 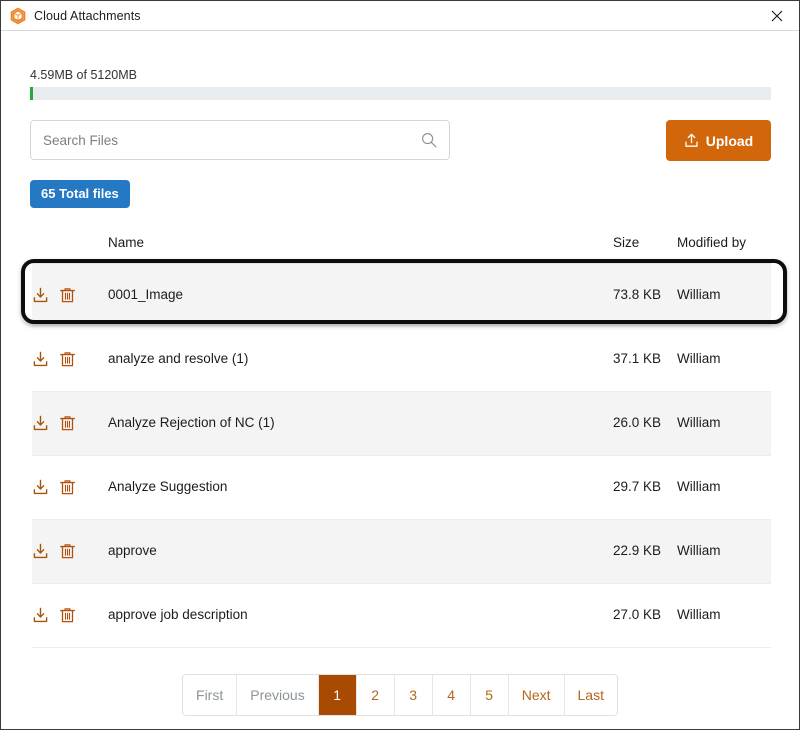 What do you see at coordinates (31, 93) in the screenshot?
I see `quota-progress-fill` at bounding box center [31, 93].